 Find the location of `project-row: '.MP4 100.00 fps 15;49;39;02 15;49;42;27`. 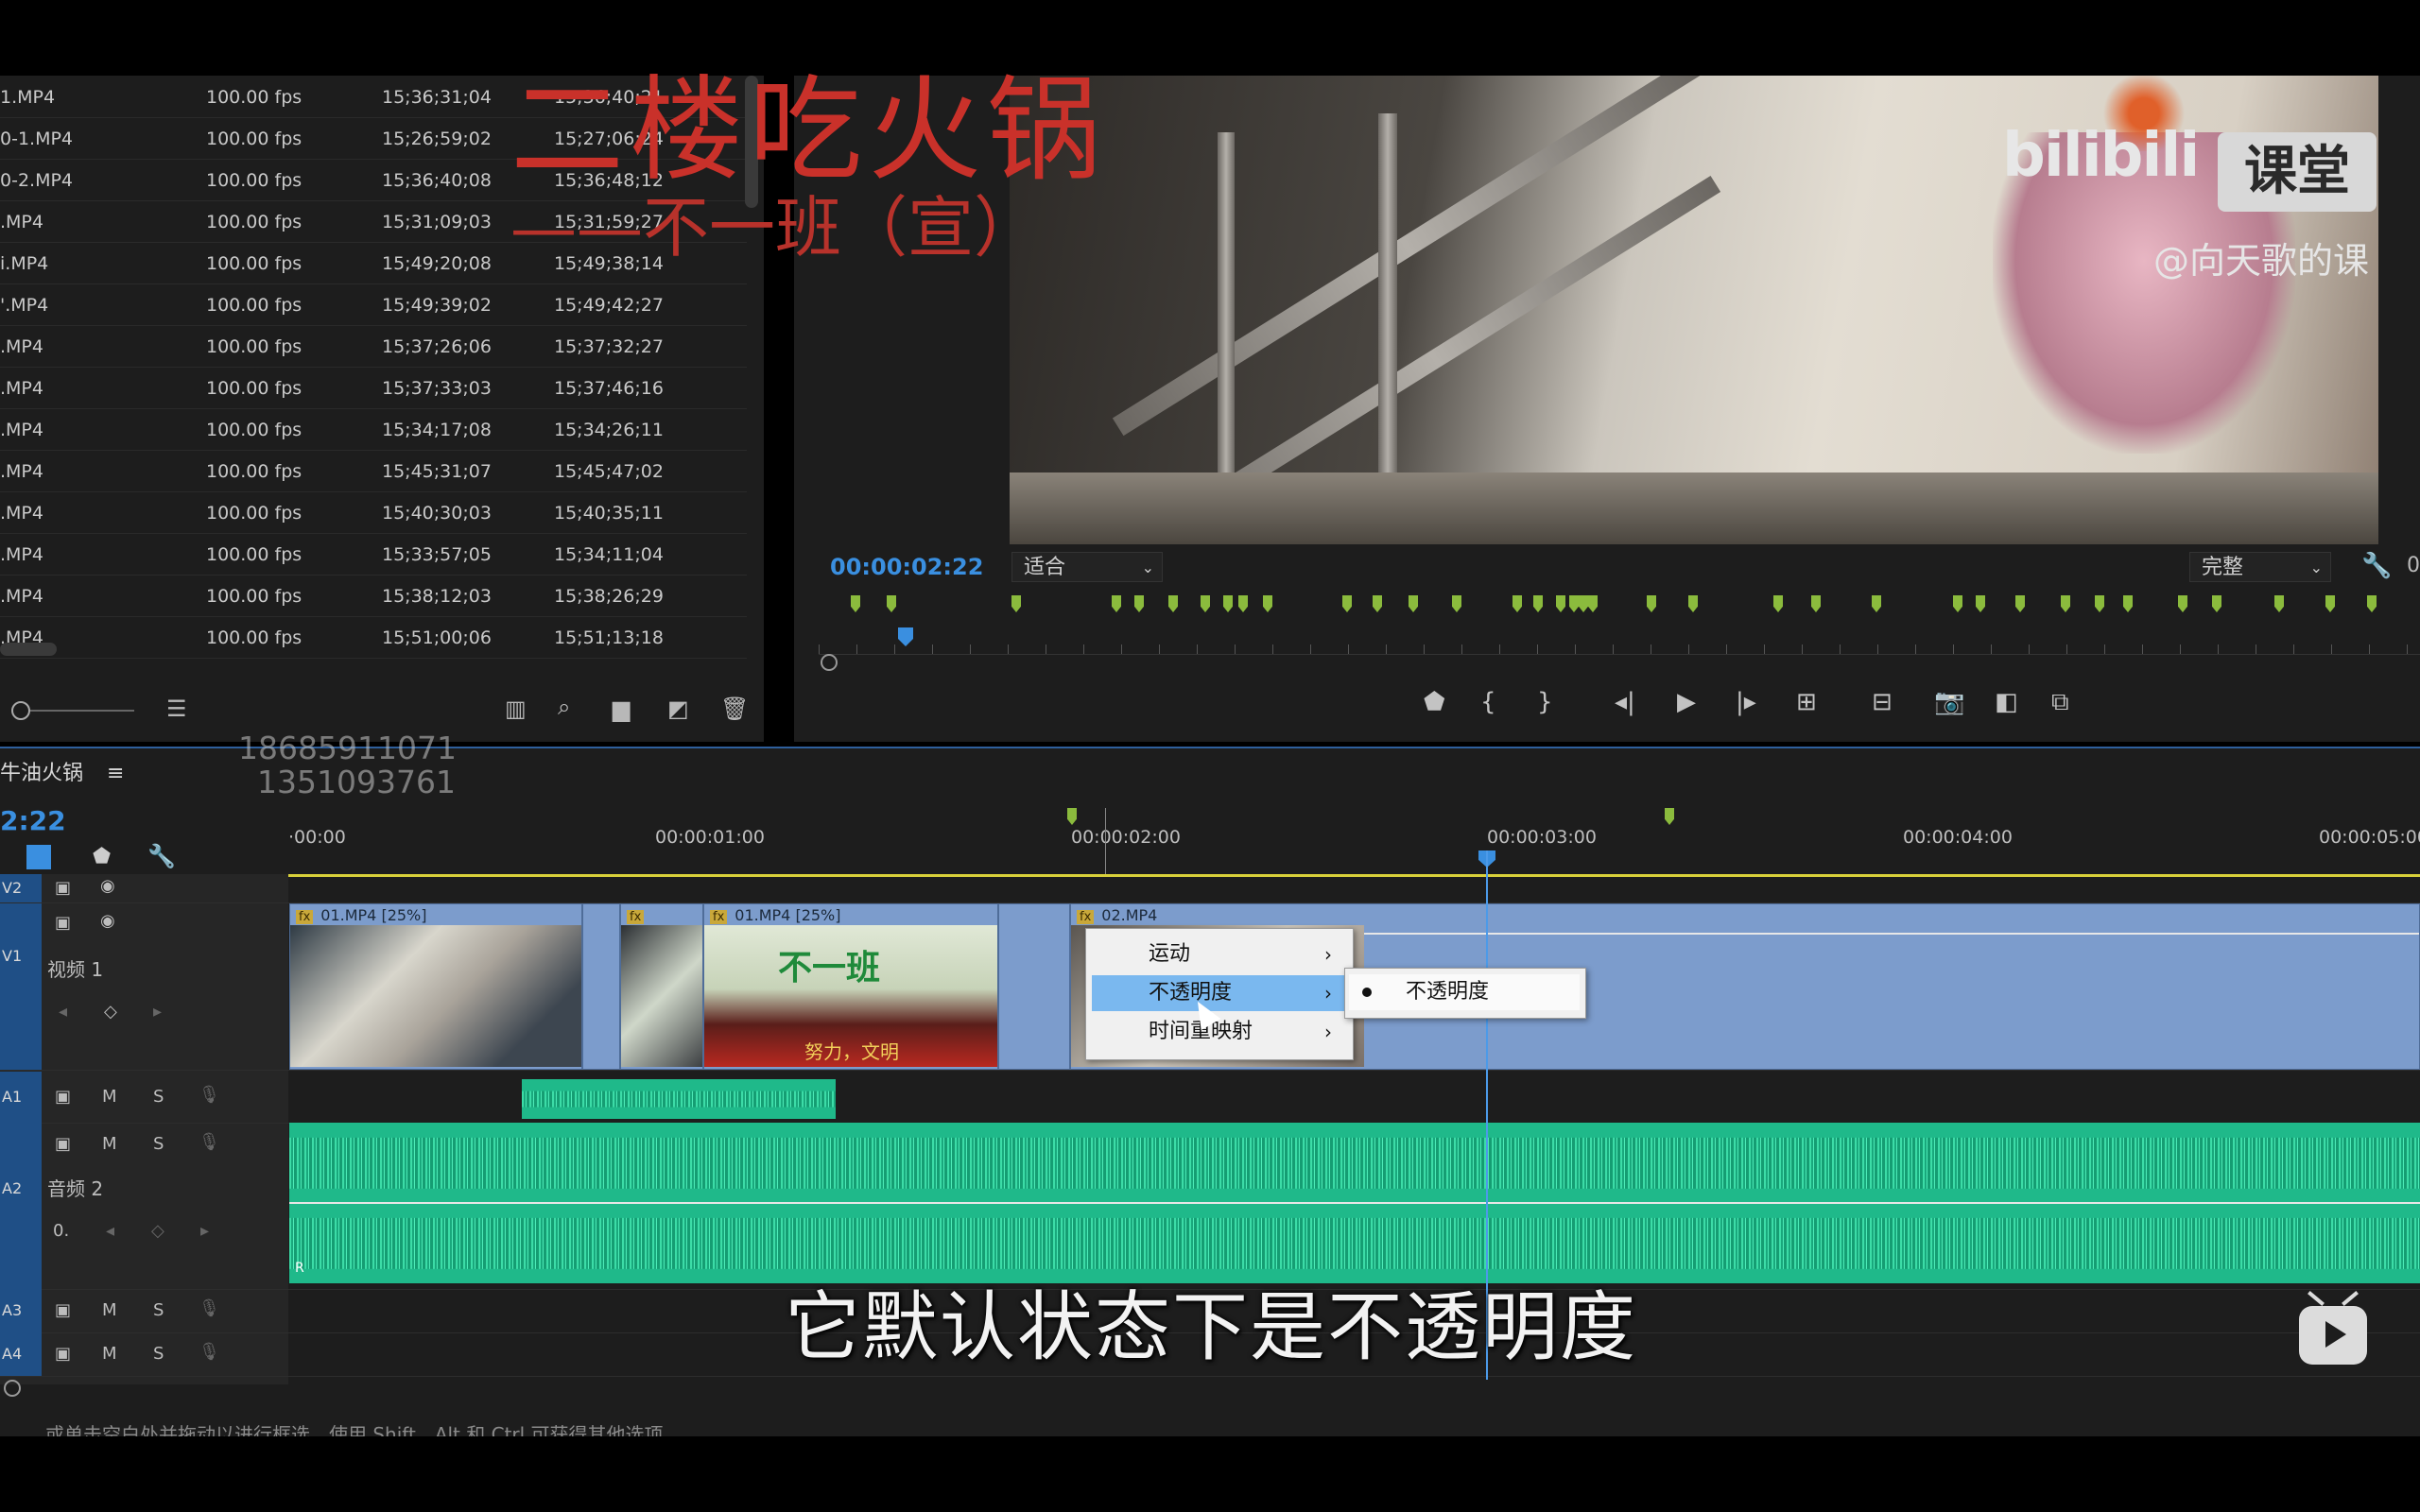

project-row: '.MP4 100.00 fps 15;49;39;02 15;49;42;27 is located at coordinates (373, 305).